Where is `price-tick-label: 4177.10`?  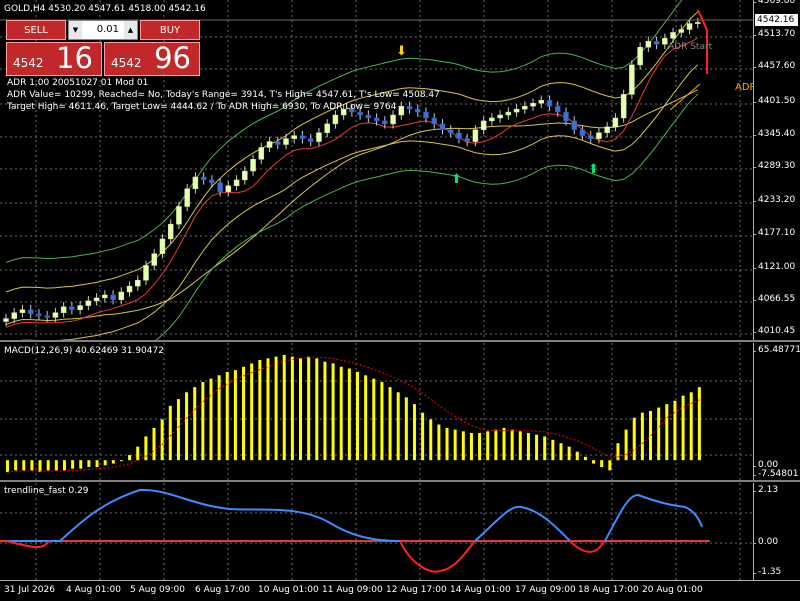 price-tick-label: 4177.10 is located at coordinates (774, 233).